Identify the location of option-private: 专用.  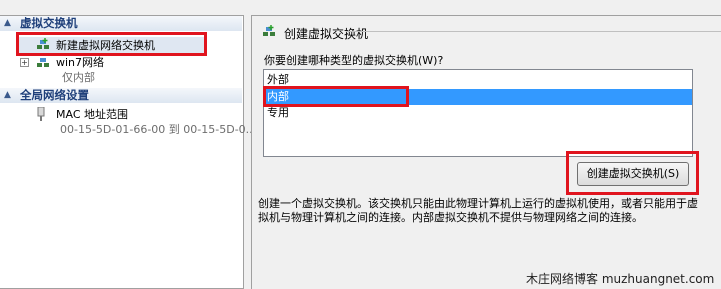
(478, 113).